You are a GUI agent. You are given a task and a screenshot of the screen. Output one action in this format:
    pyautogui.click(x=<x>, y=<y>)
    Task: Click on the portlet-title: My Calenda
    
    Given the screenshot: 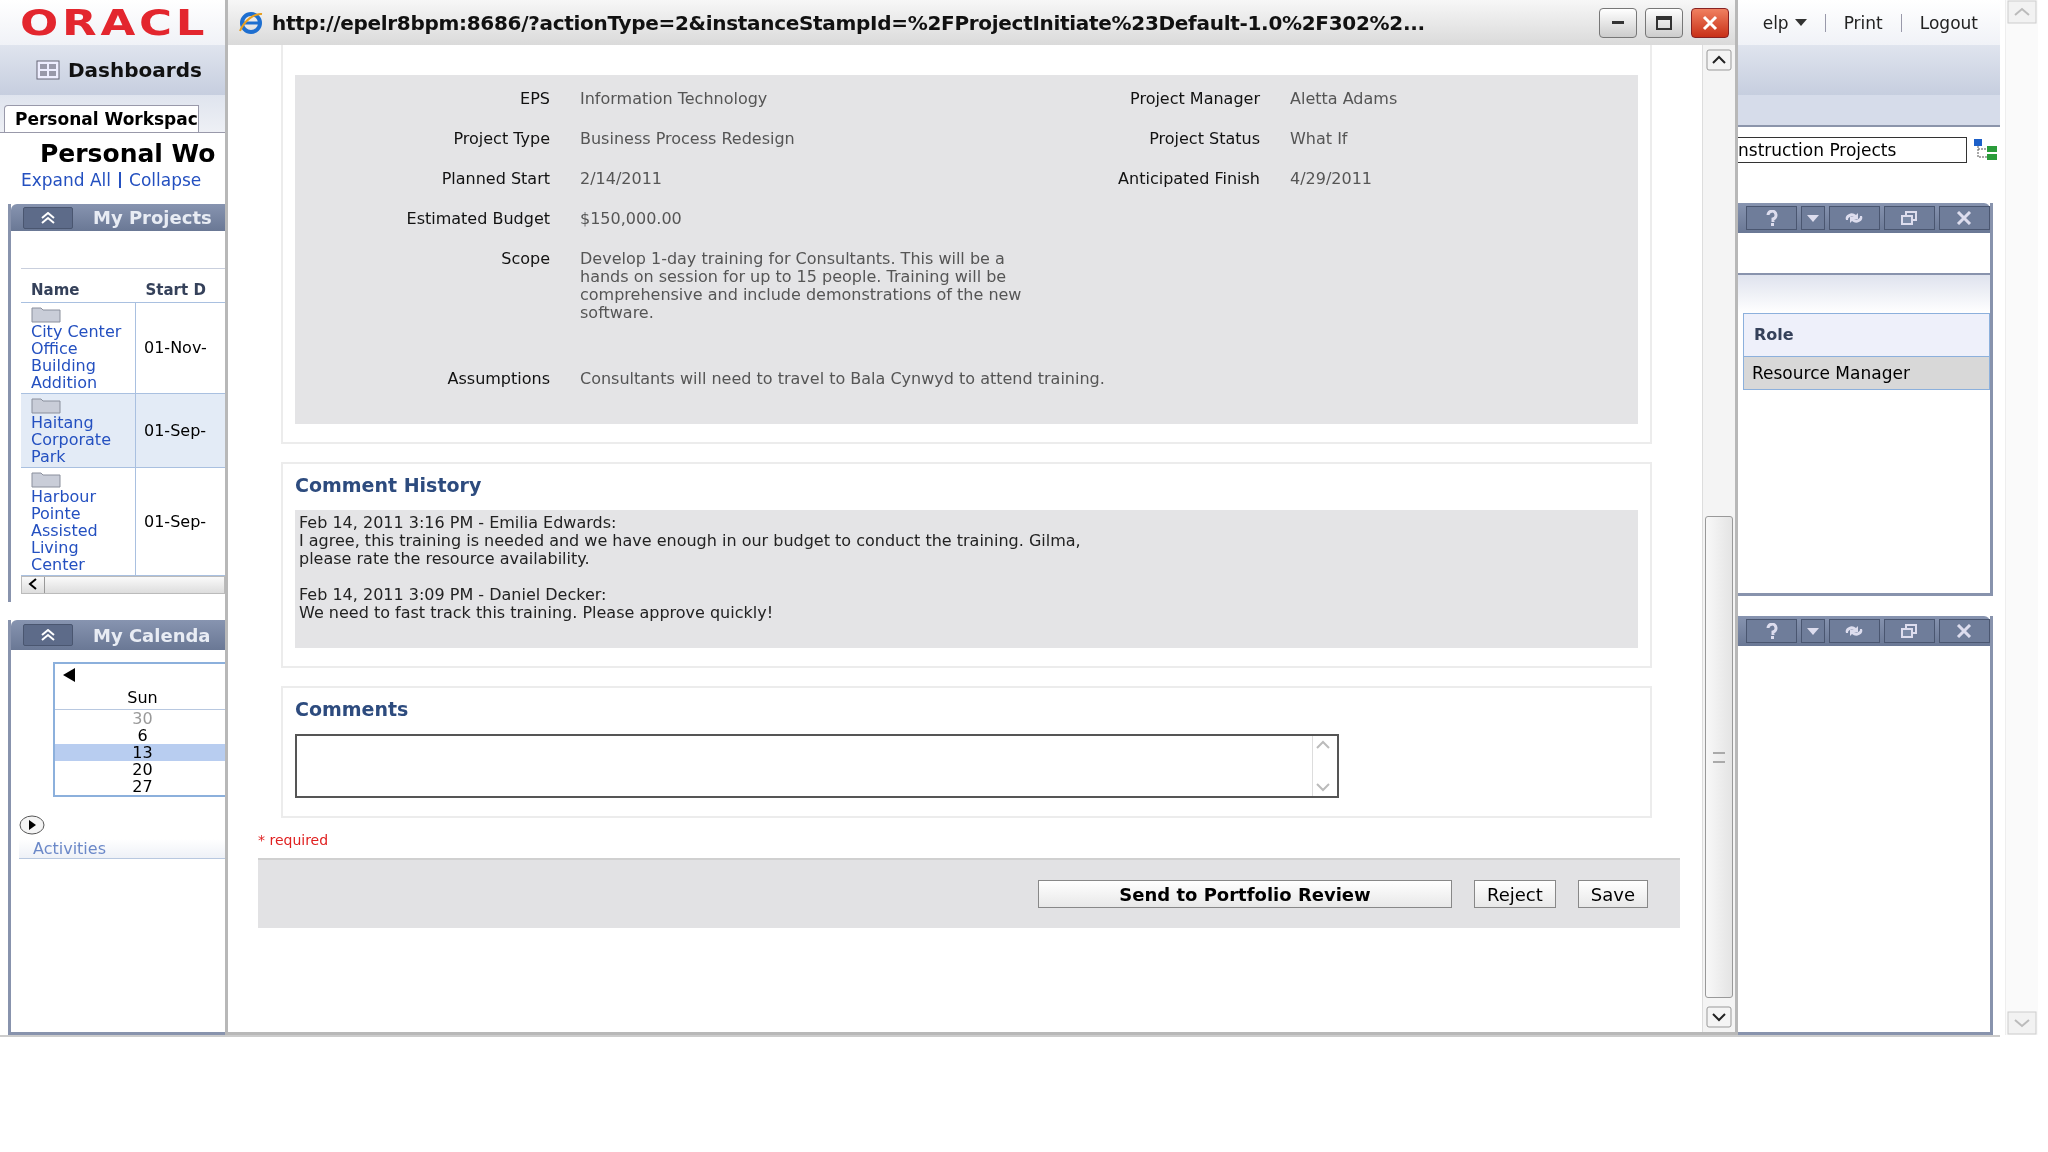 What is the action you would take?
    pyautogui.click(x=152, y=635)
    